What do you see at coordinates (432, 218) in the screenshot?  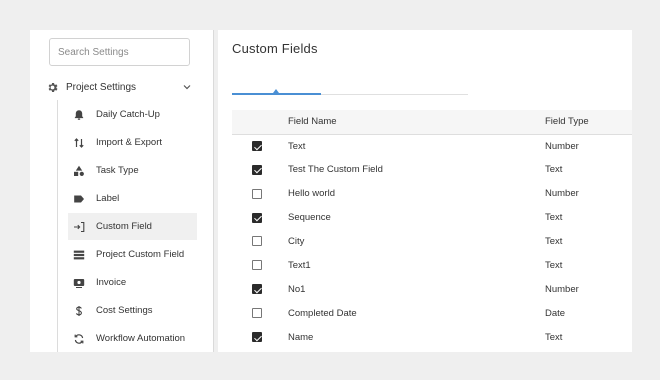 I see `table-row: Sequence Text` at bounding box center [432, 218].